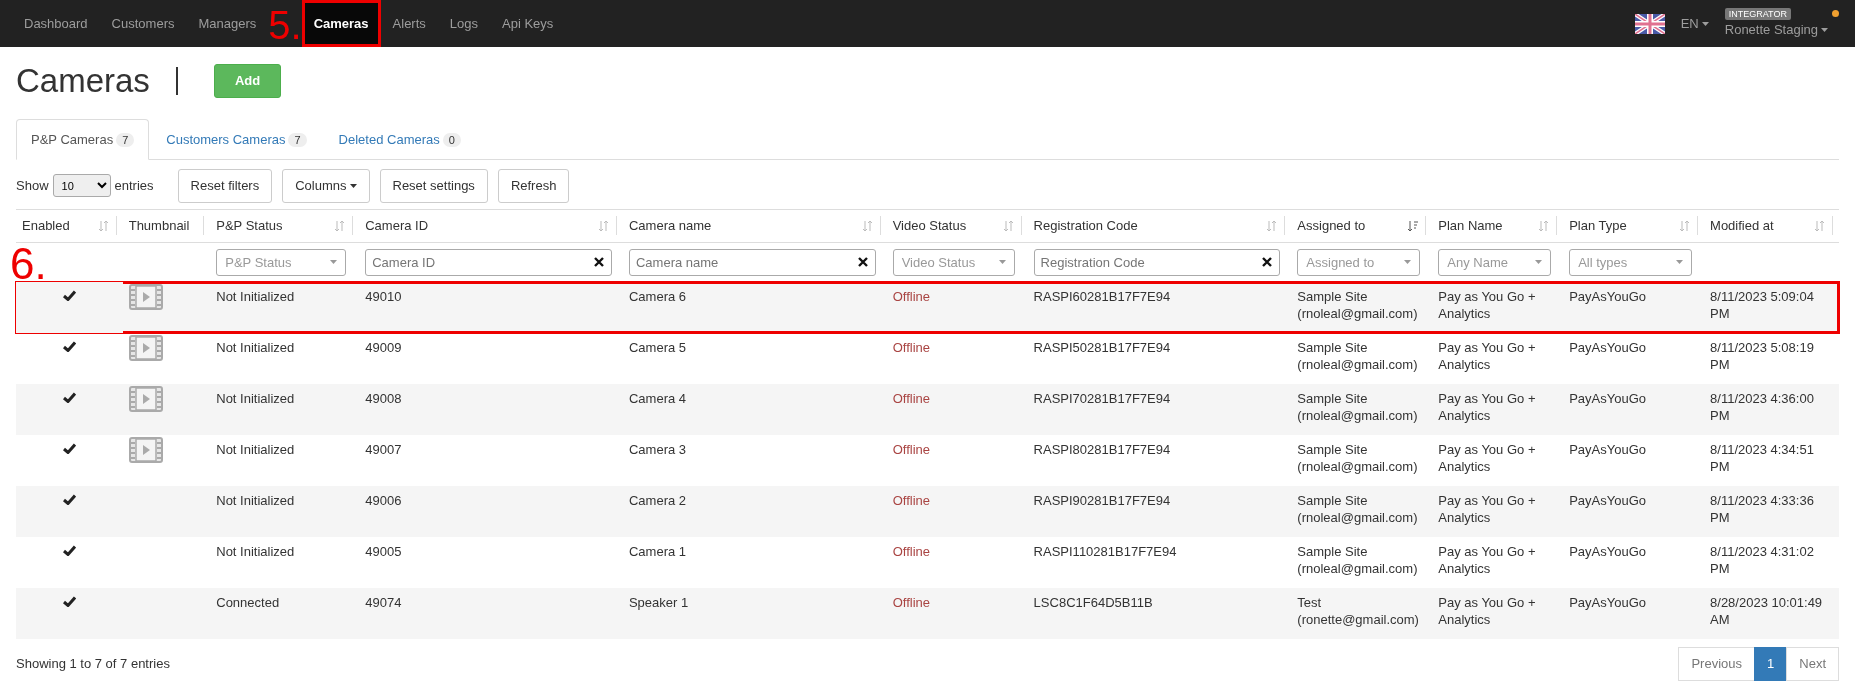  I want to click on table-cell: 8/11/2023 4:31:02 PM, so click(1771, 563).